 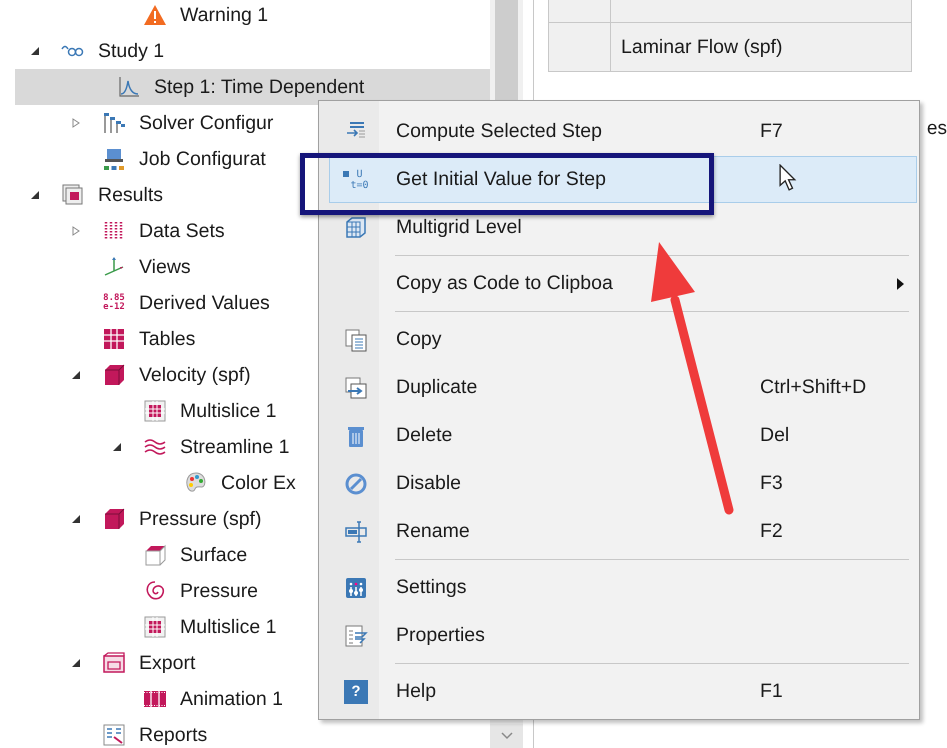 I want to click on menu-item: Multigrid Level, so click(x=623, y=227).